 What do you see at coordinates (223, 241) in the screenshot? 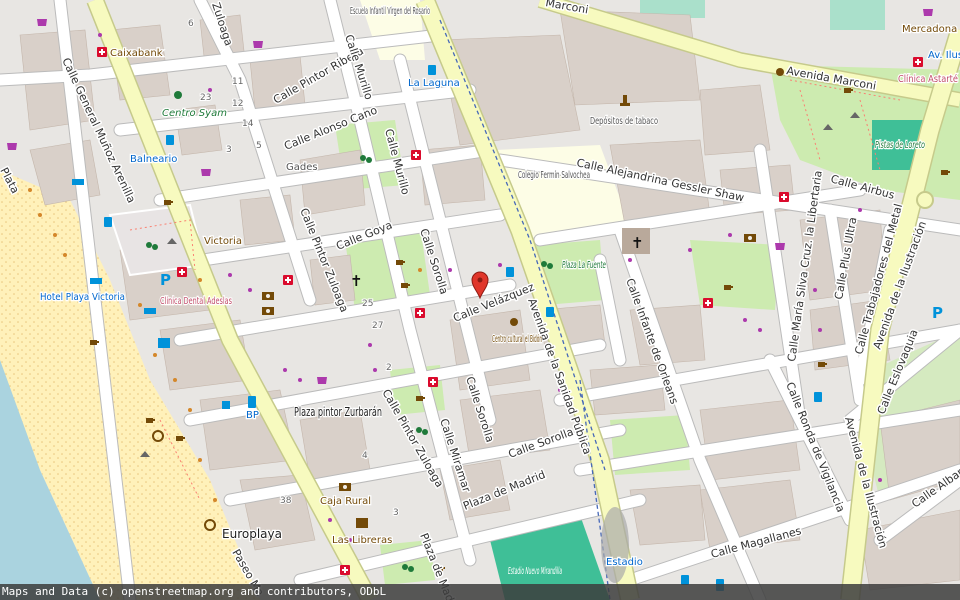
I see `poi-label-victoria: Victoria` at bounding box center [223, 241].